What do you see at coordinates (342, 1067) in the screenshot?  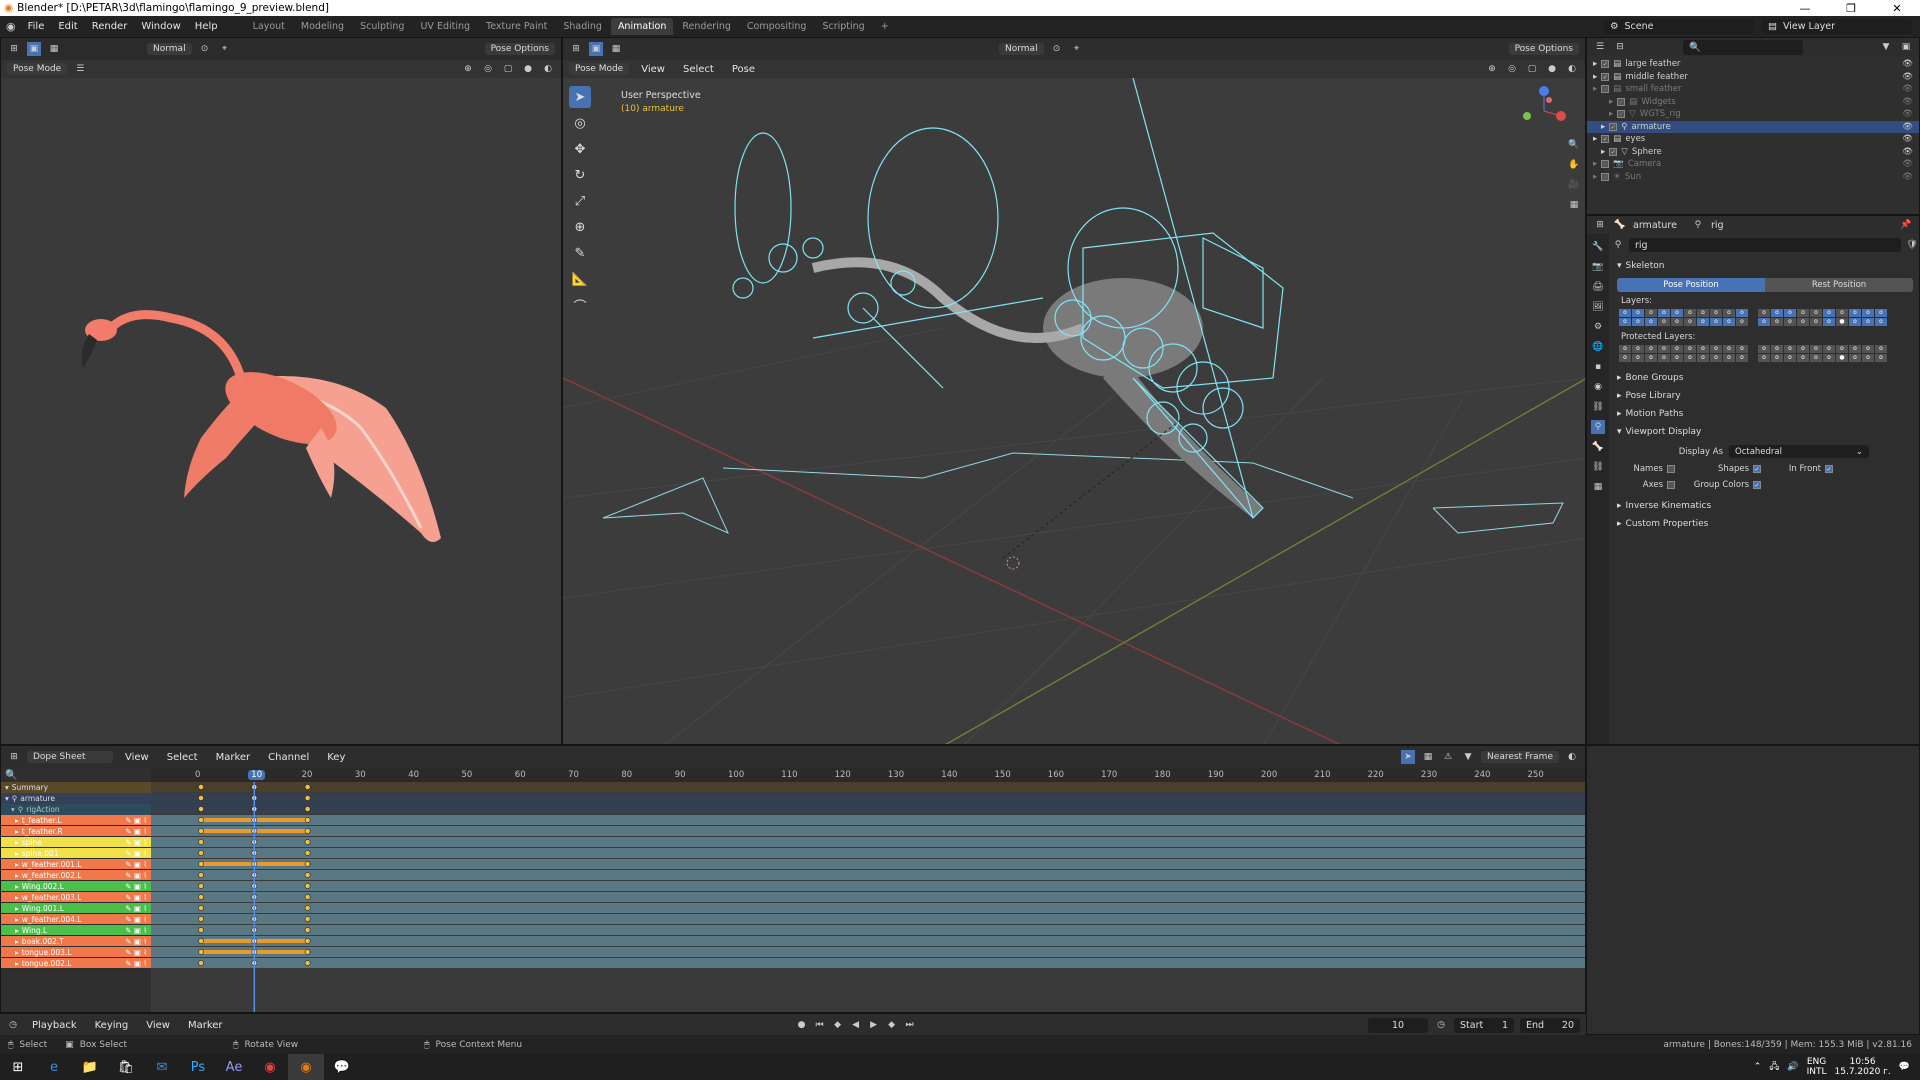 I see `chat-app-icon: 💬` at bounding box center [342, 1067].